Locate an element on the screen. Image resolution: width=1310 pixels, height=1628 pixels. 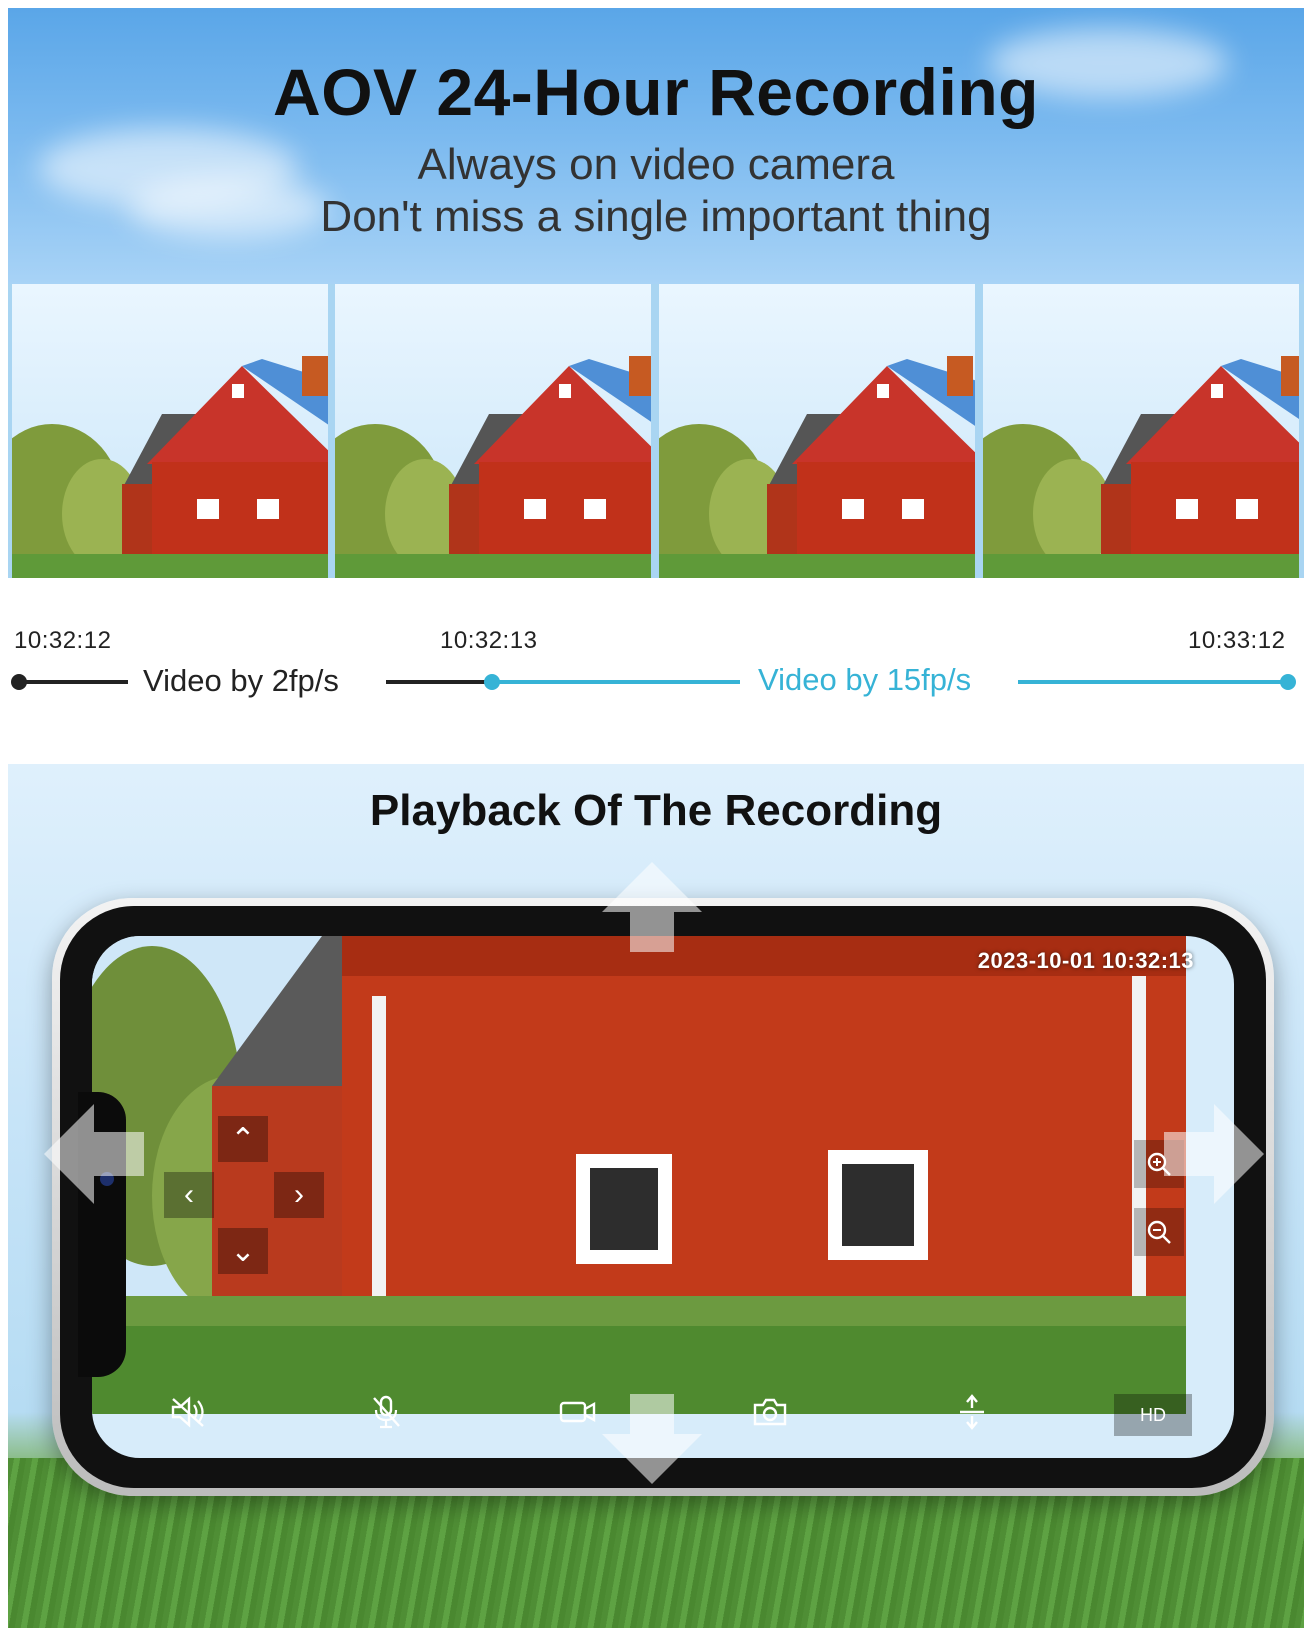
quality-toggle-button: HD is located at coordinates (1153, 1415).